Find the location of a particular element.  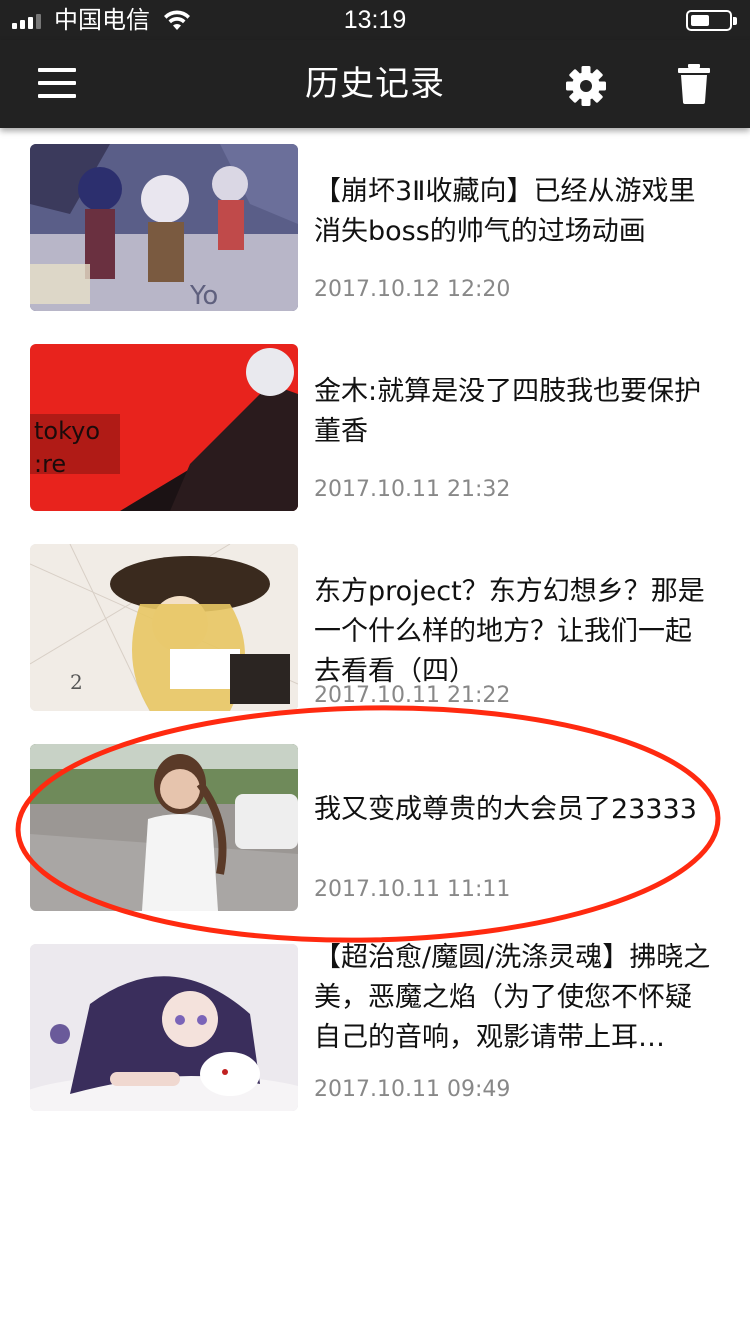

video-thumbnail: Yo is located at coordinates (164, 227).